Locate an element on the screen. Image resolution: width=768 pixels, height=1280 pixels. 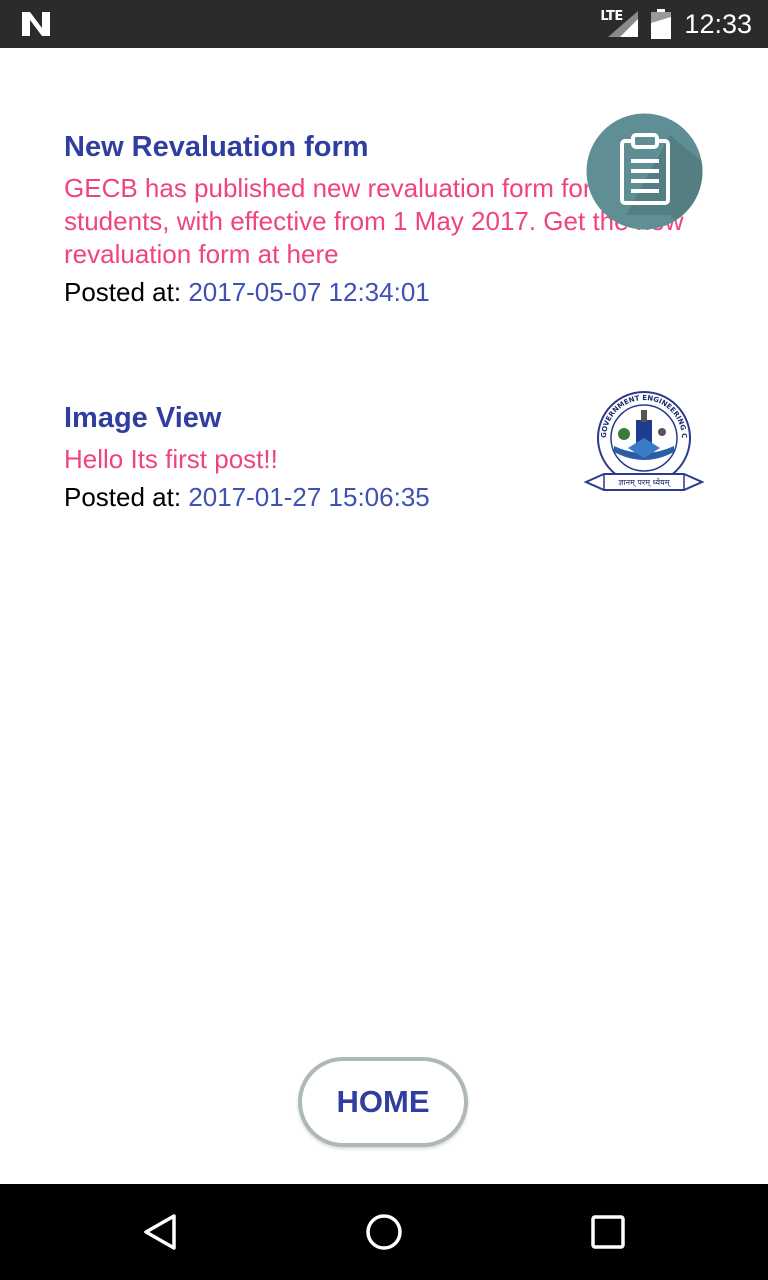
clipboard-icon is located at coordinates (644, 171).